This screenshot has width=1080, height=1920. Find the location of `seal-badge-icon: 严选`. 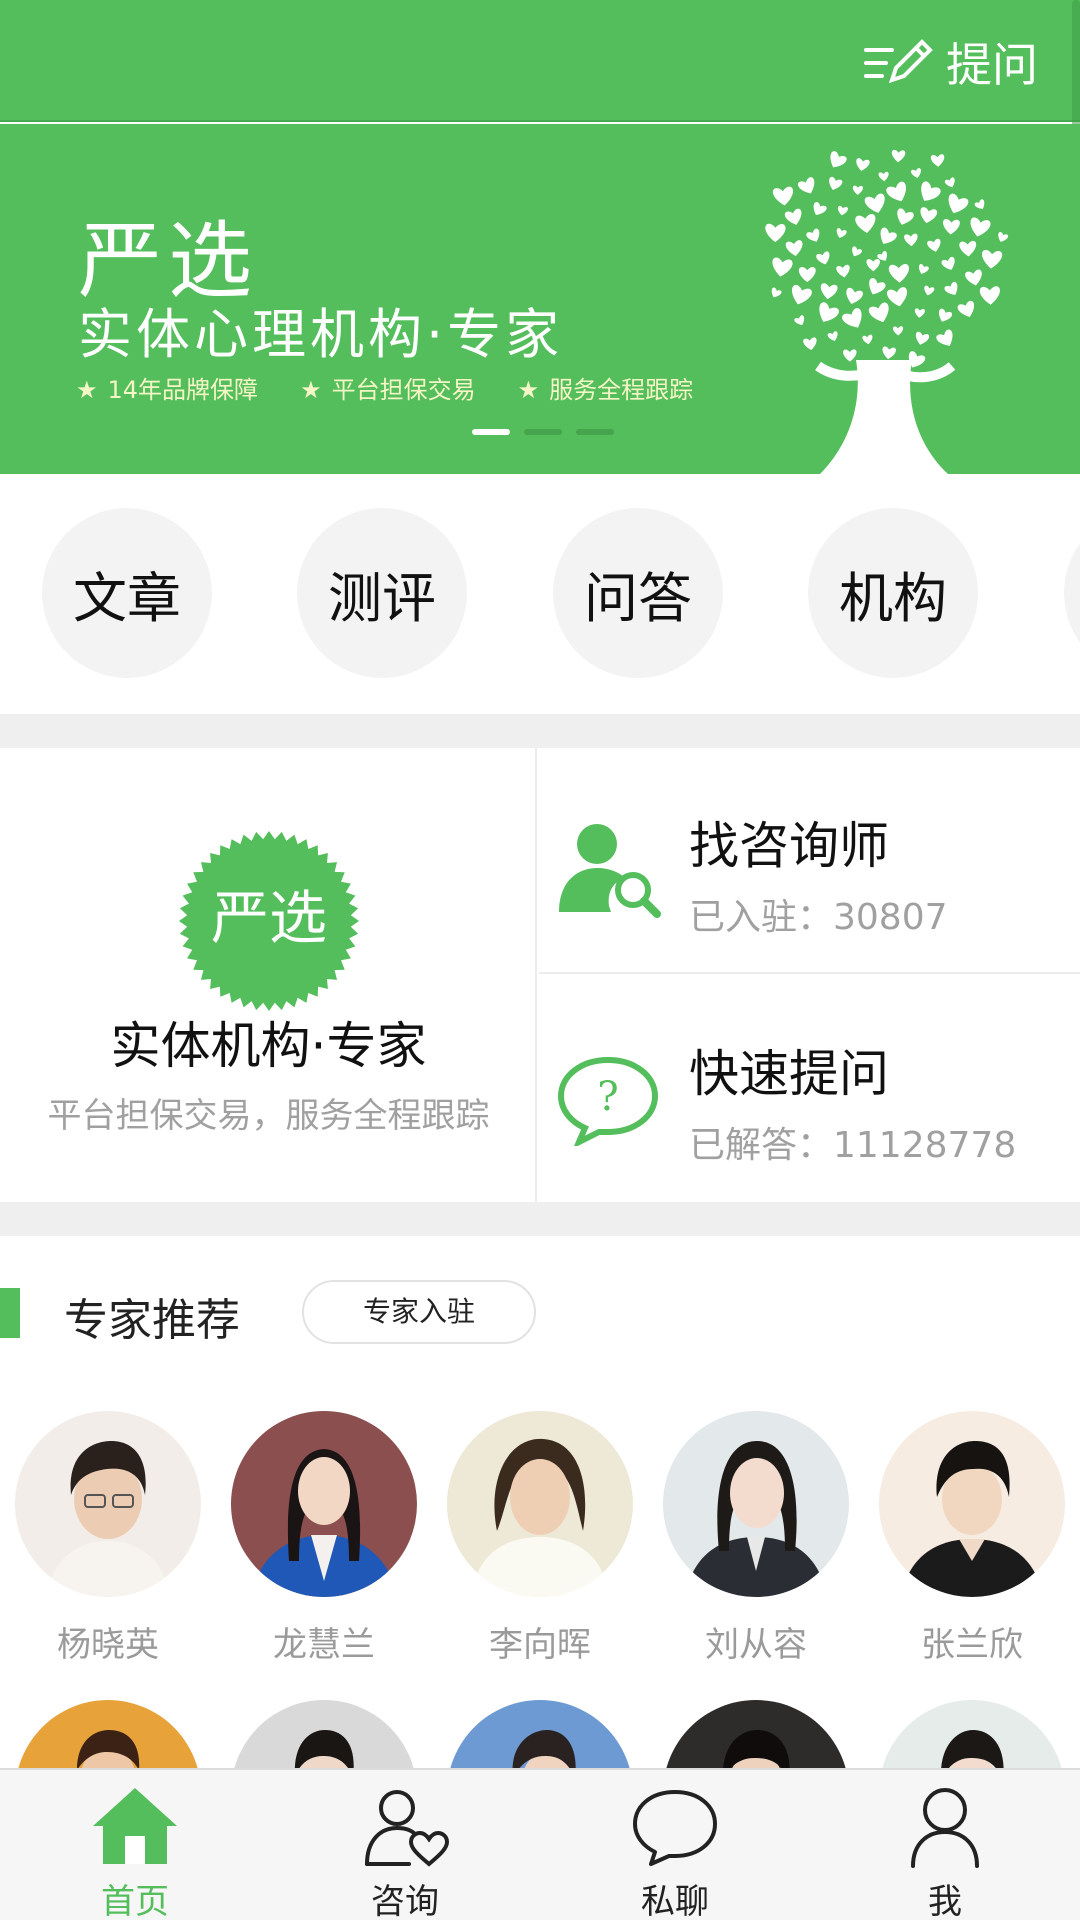

seal-badge-icon: 严选 is located at coordinates (269, 921).